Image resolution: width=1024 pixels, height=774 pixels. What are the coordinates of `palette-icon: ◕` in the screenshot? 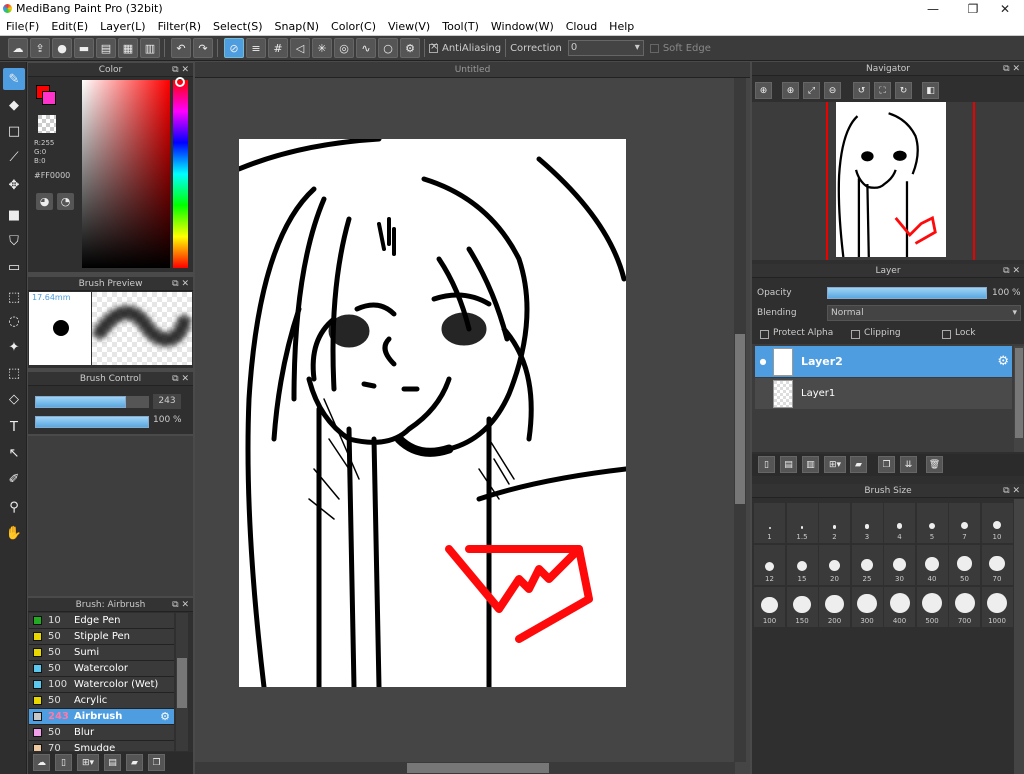 It's located at (44, 201).